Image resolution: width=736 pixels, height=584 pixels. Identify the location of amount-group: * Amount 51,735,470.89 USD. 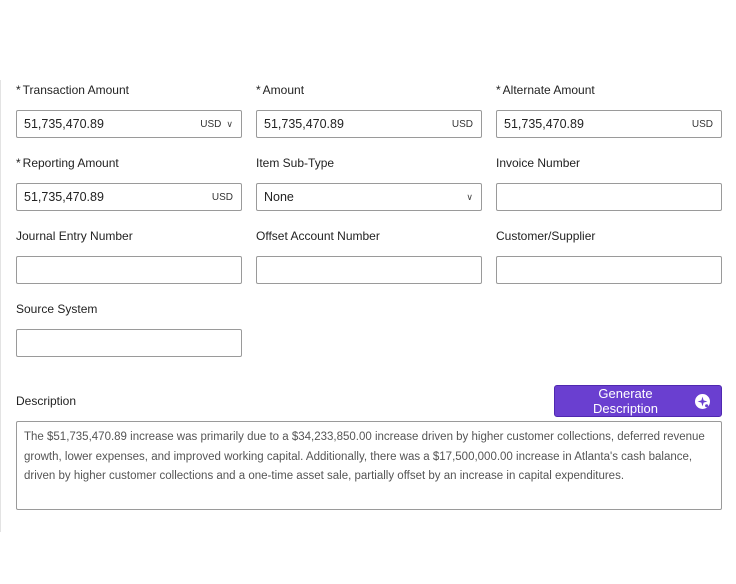
(369, 110).